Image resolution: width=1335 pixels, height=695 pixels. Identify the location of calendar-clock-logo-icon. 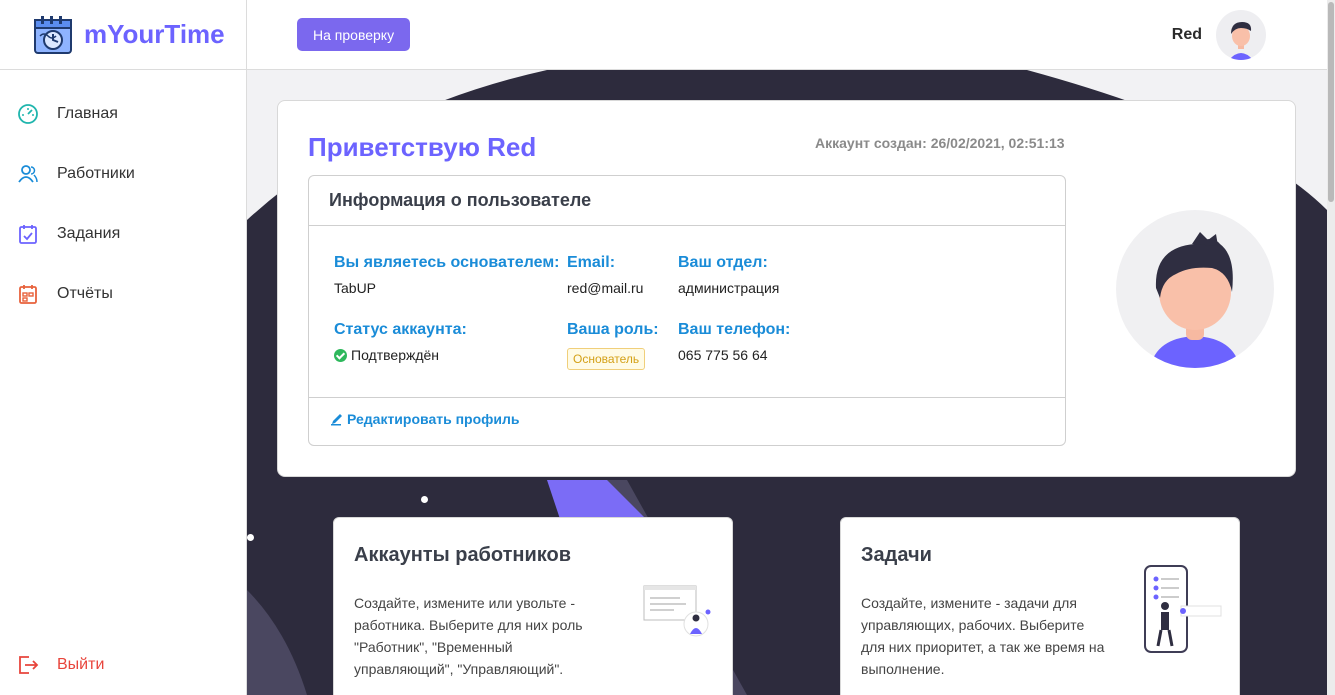
(53, 34).